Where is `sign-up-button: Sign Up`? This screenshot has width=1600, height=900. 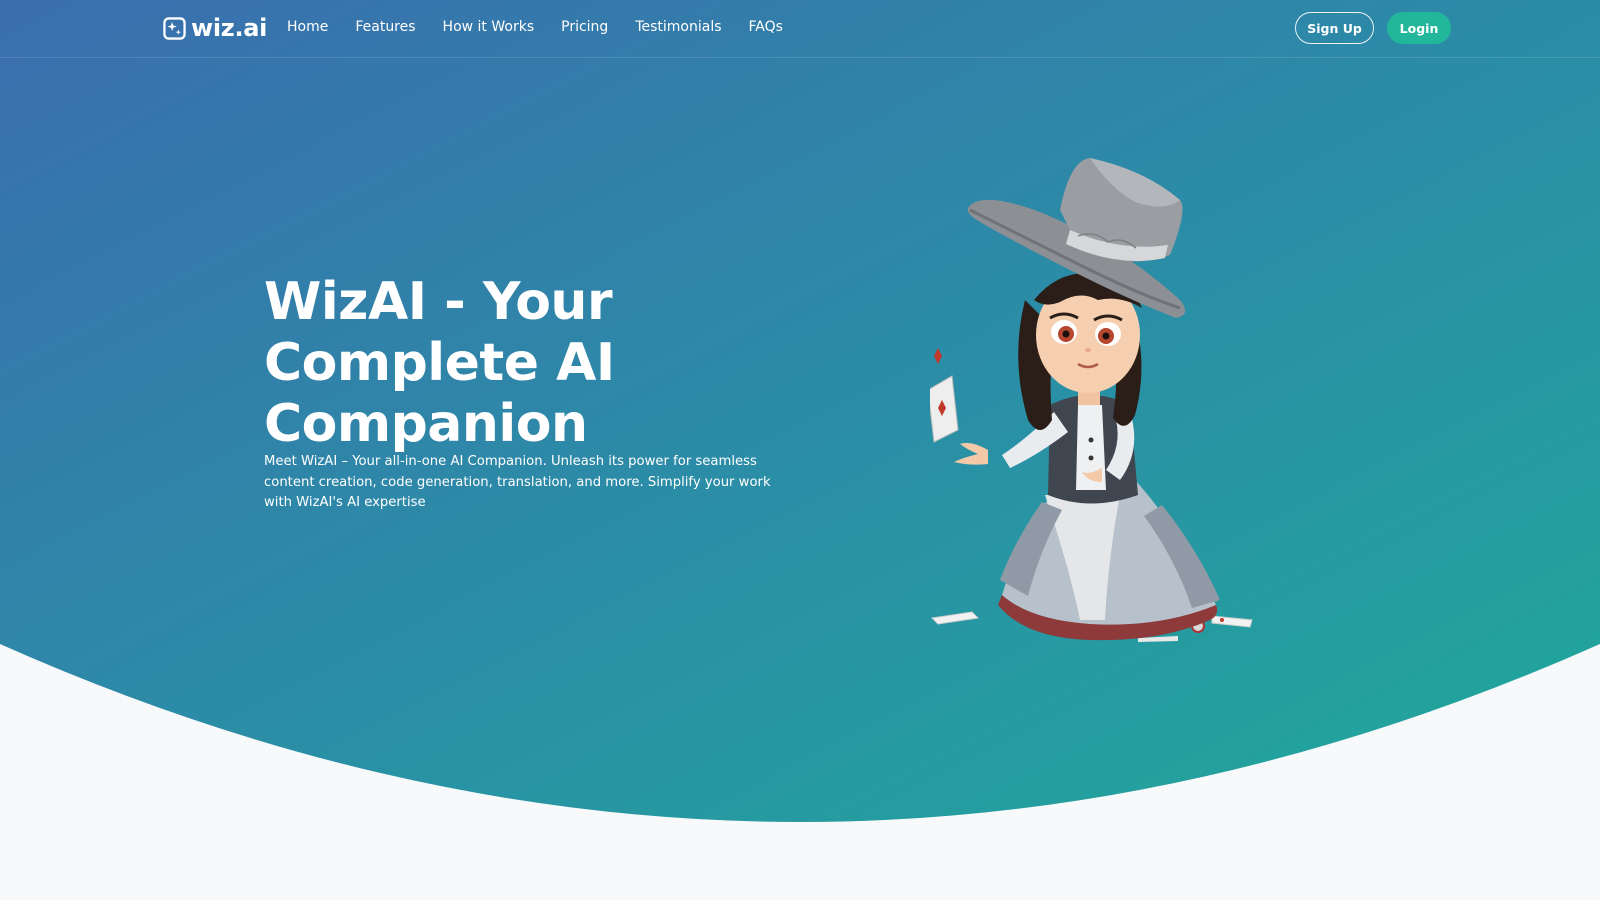
sign-up-button: Sign Up is located at coordinates (1334, 28).